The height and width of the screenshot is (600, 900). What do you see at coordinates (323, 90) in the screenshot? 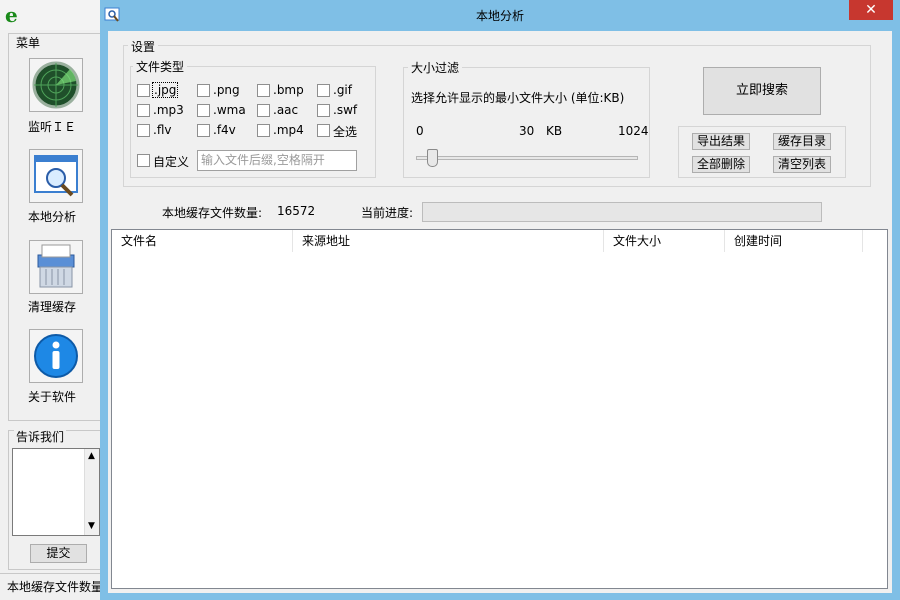
I see `checkbox-gif` at bounding box center [323, 90].